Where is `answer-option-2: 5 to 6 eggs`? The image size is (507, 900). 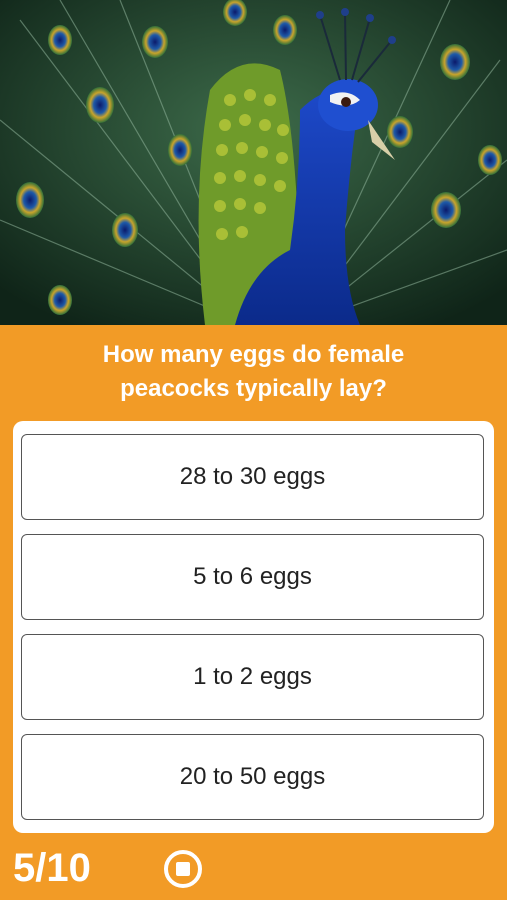
answer-option-2: 5 to 6 eggs is located at coordinates (252, 577).